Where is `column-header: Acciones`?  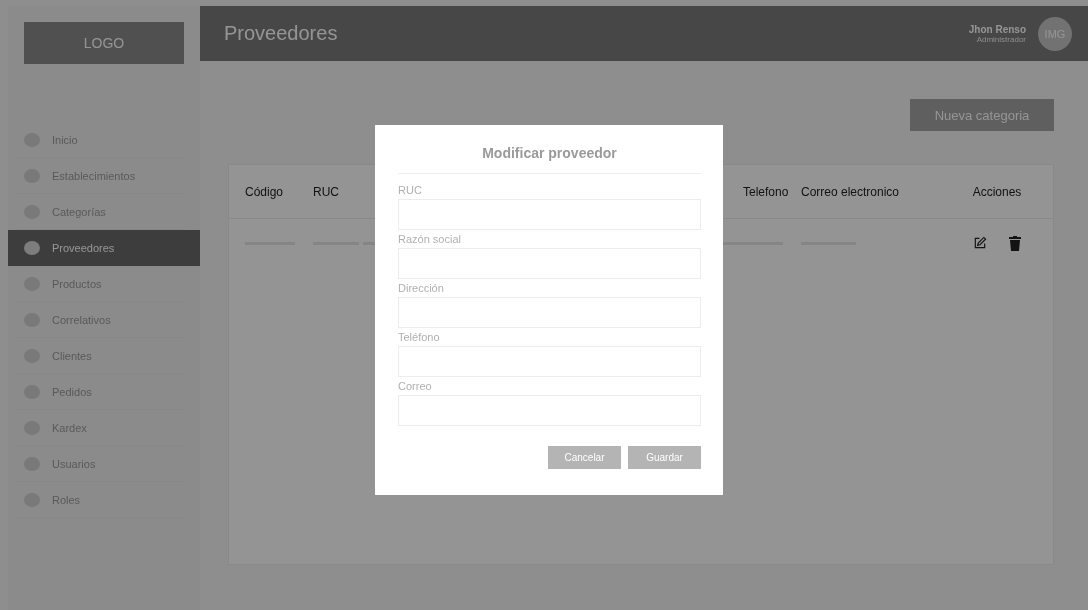
column-header: Acciones is located at coordinates (997, 191).